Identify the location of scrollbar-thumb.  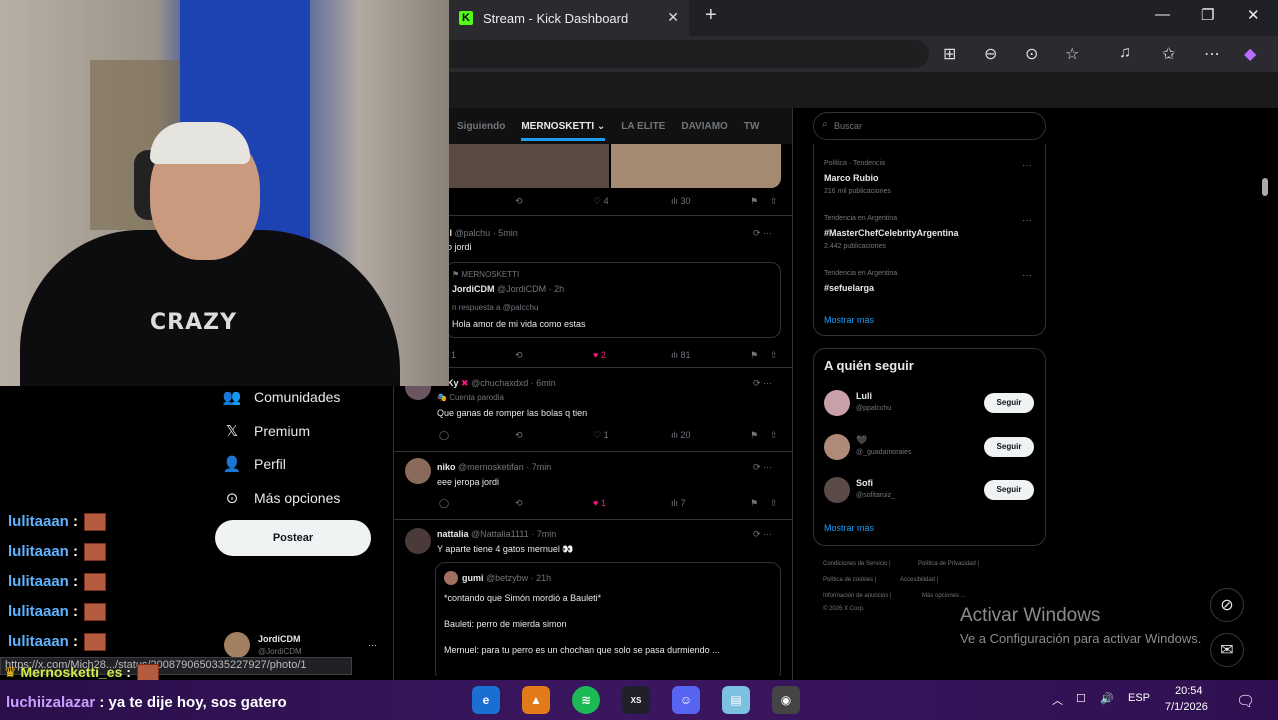
(1265, 187).